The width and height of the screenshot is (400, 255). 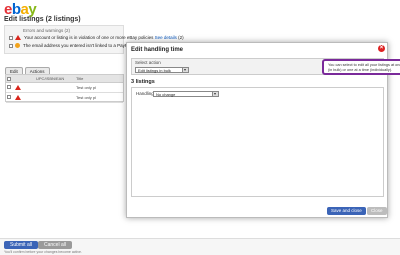 What do you see at coordinates (9, 78) in the screenshot?
I see `select-all-checkbox` at bounding box center [9, 78].